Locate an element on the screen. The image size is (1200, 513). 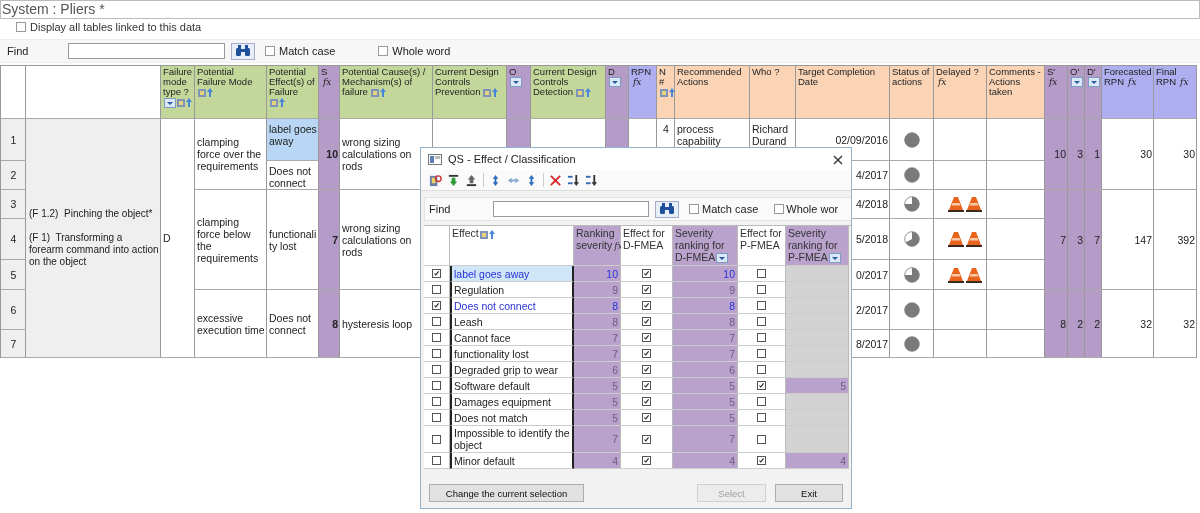
dialog-button: Exit is located at coordinates (809, 493).